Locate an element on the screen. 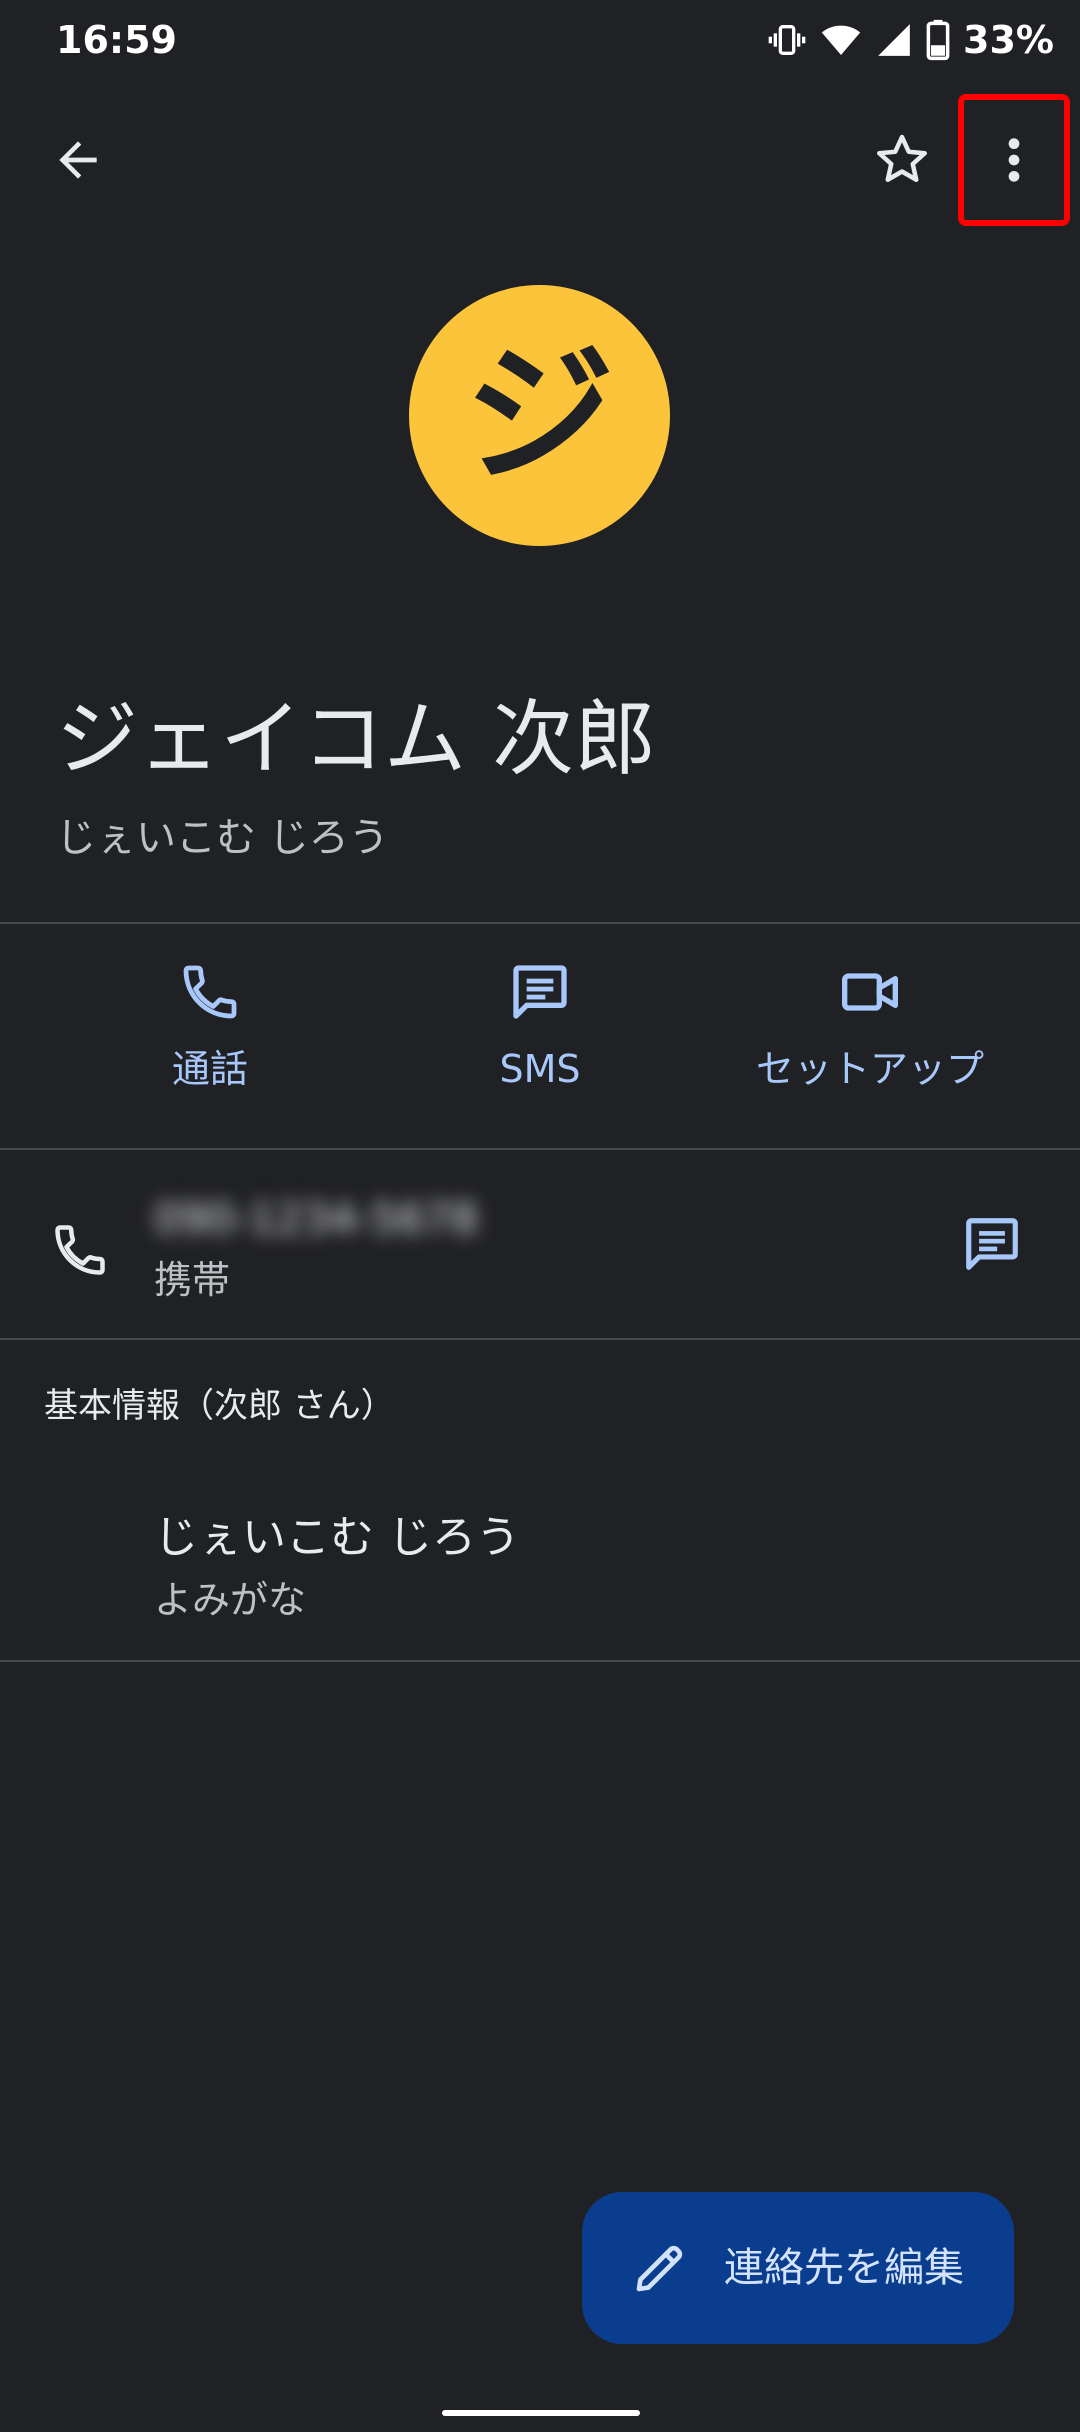  battery-icon is located at coordinates (938, 40).